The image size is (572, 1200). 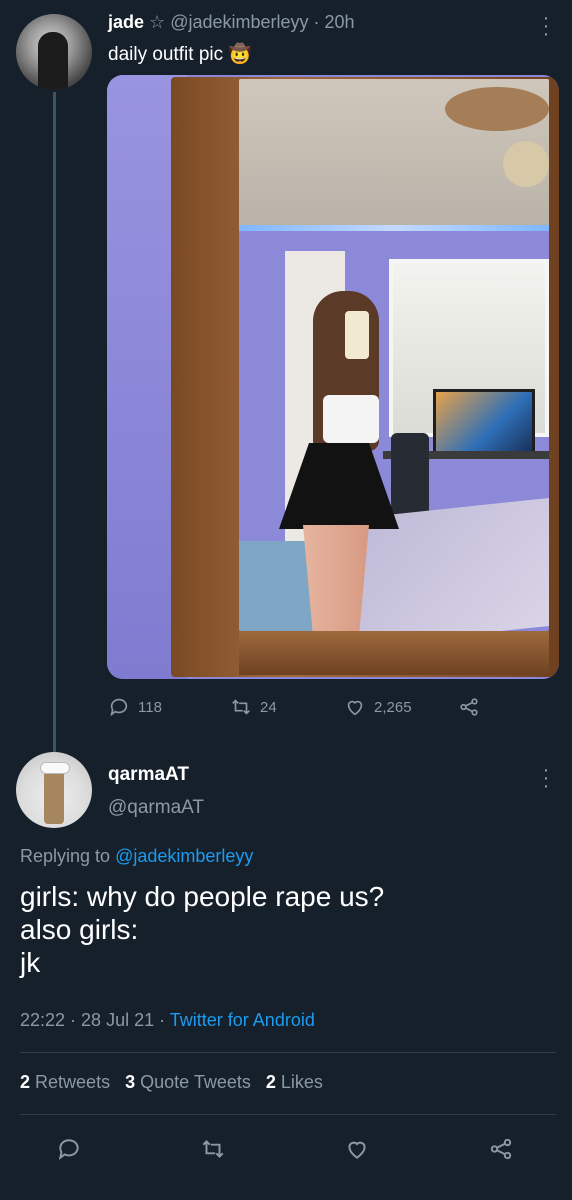 I want to click on avatar-jade, so click(x=54, y=52).